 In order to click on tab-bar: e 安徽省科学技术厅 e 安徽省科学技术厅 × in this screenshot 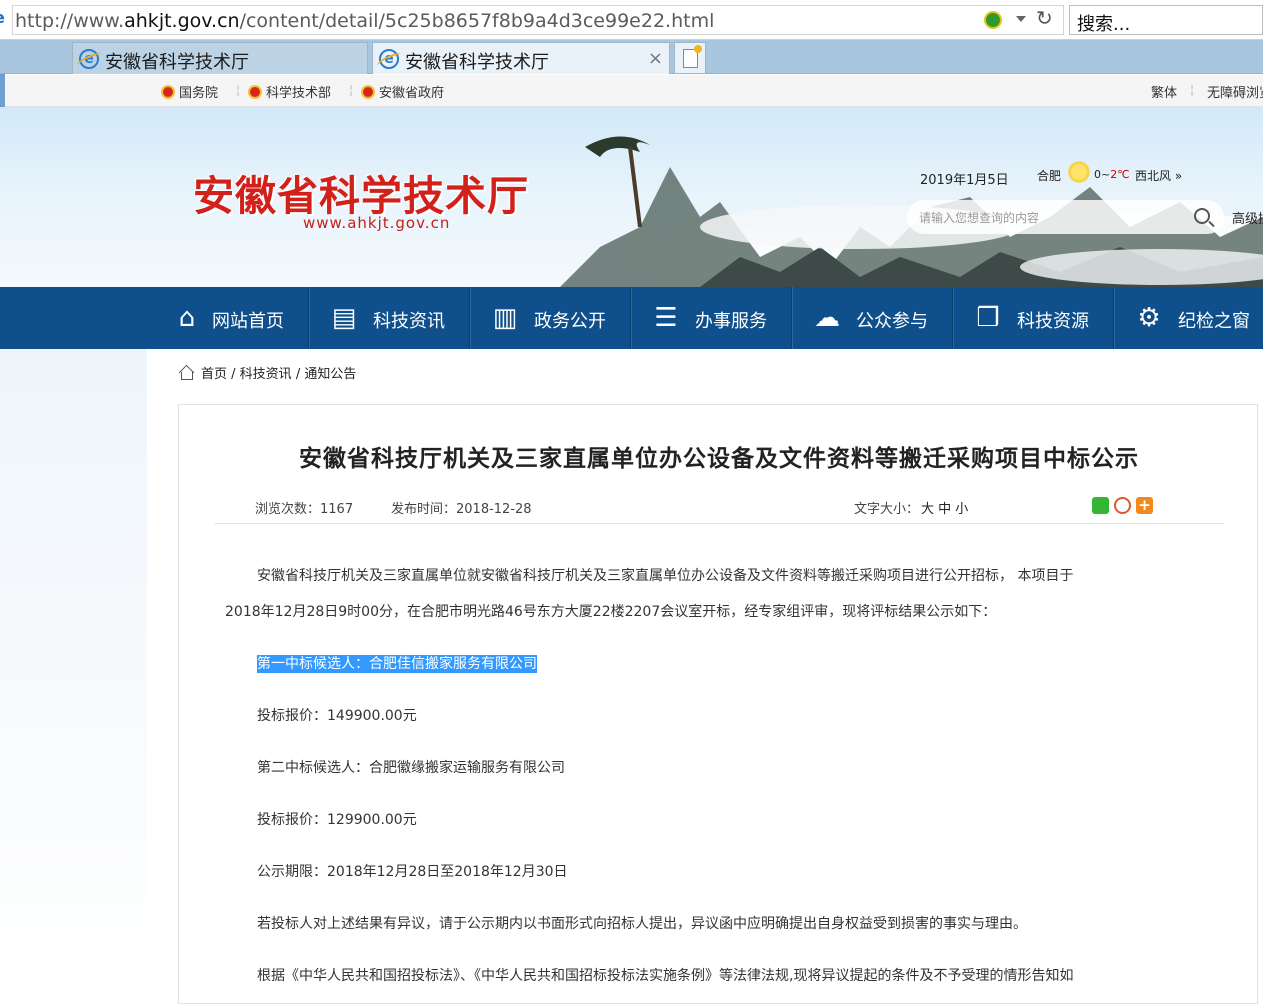, I will do `click(631, 57)`.